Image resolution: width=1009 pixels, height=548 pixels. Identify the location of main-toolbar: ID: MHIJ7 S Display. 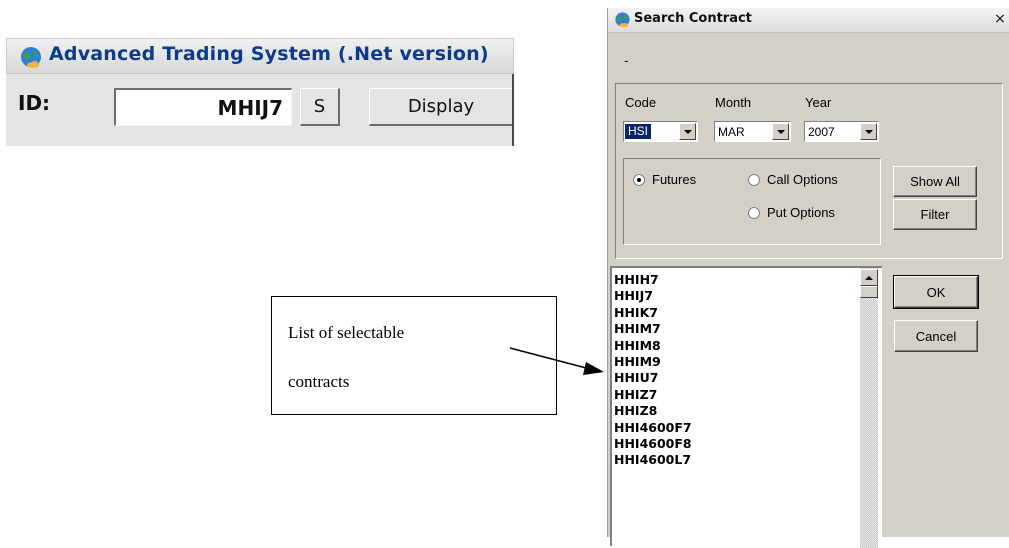
(260, 110).